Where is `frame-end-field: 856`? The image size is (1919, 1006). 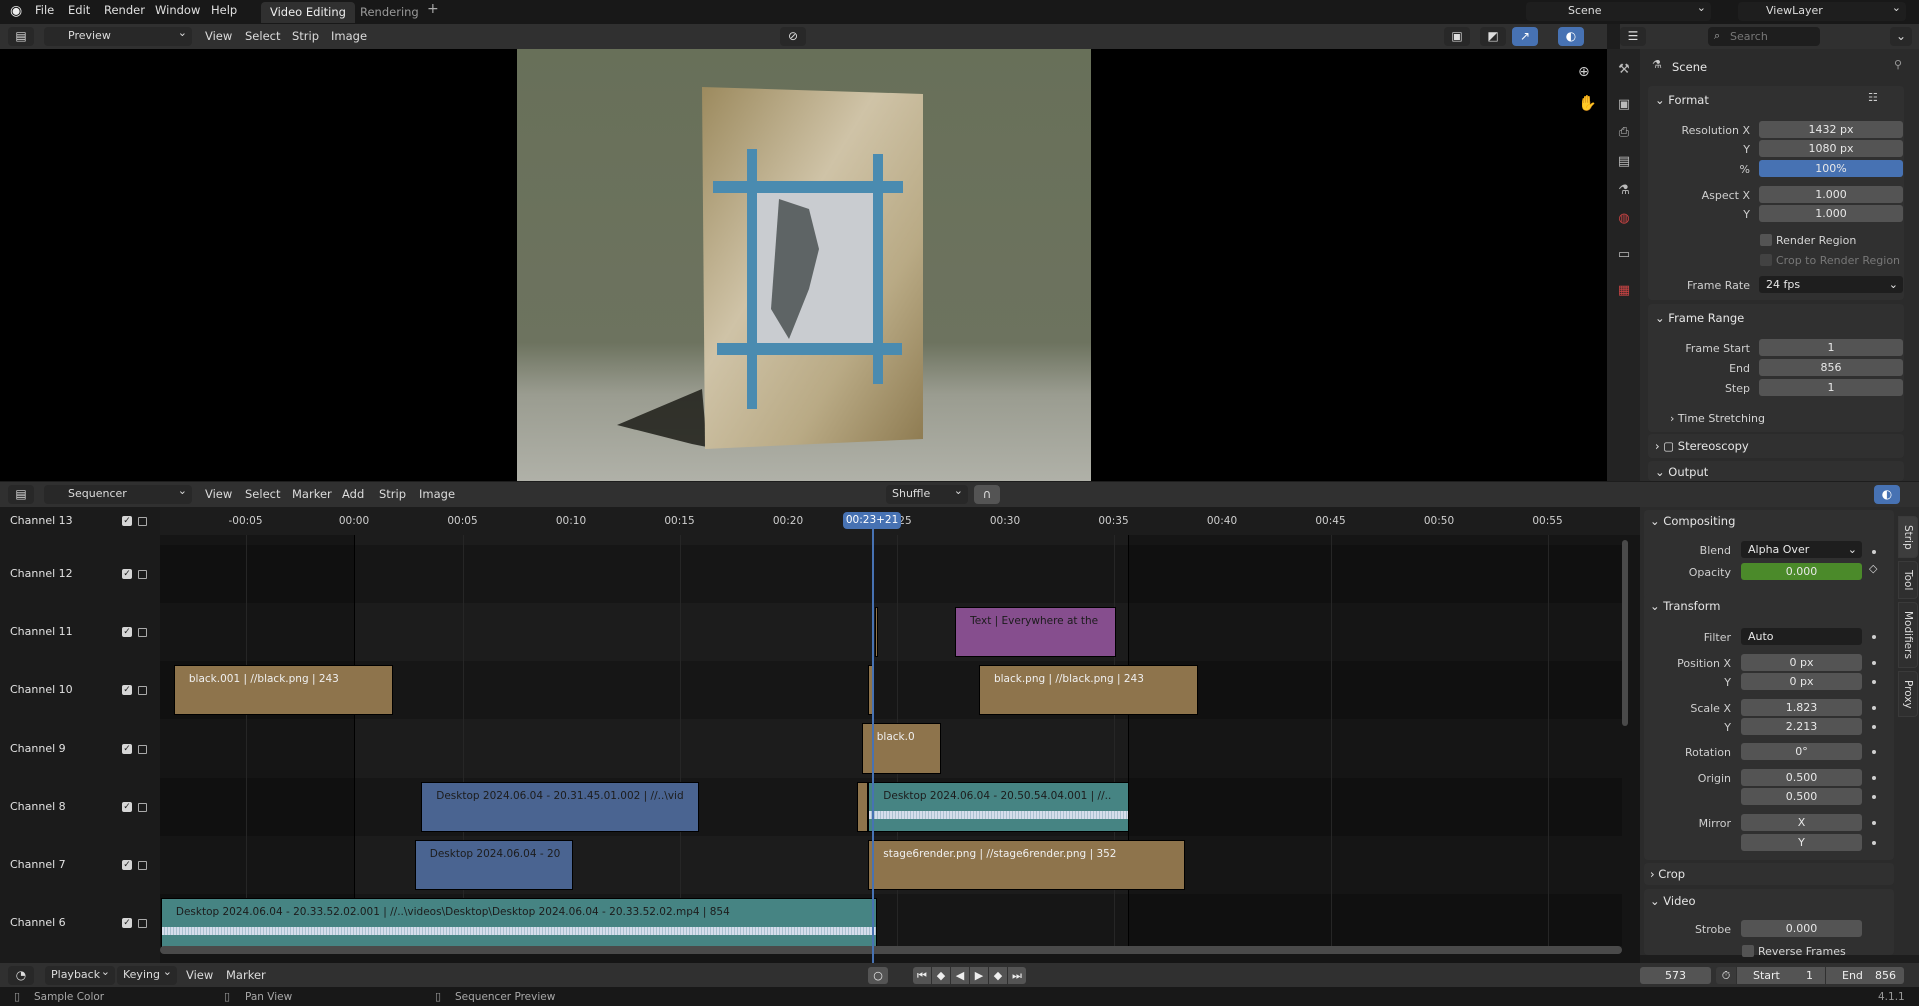 frame-end-field: 856 is located at coordinates (1831, 367).